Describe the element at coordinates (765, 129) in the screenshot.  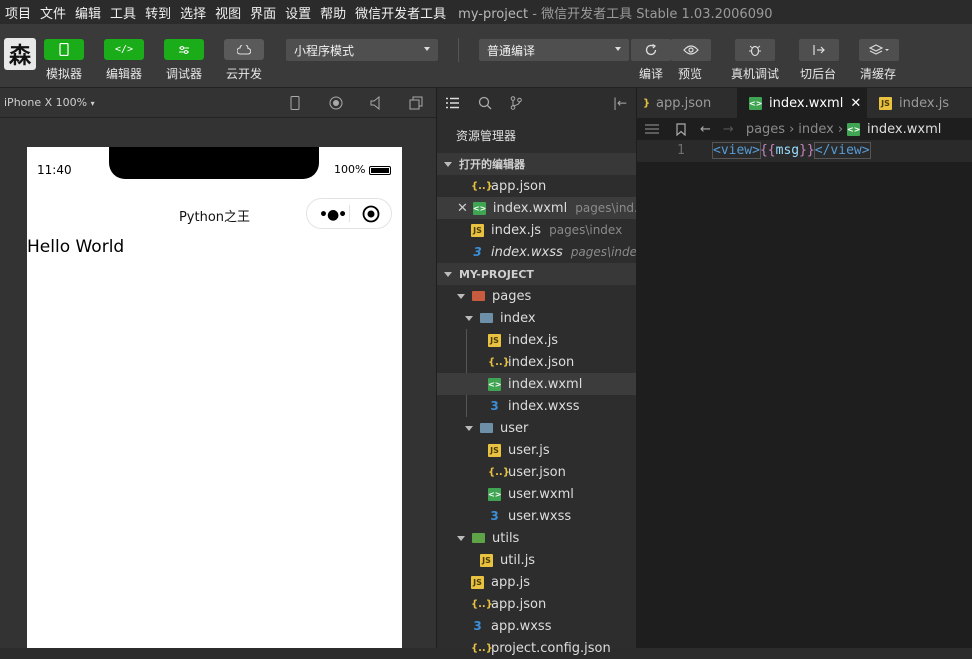
I see `breadcrumb-item: pages` at that location.